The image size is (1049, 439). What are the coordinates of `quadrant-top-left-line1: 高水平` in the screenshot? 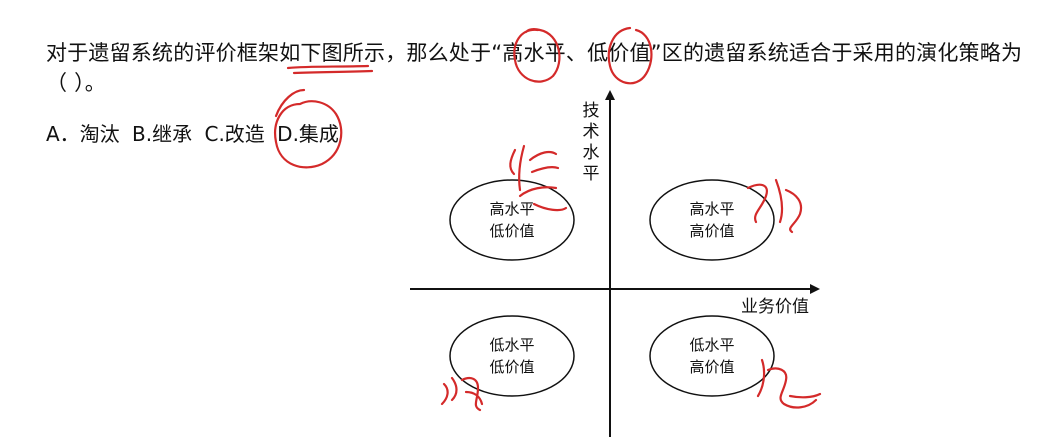 It's located at (511, 209).